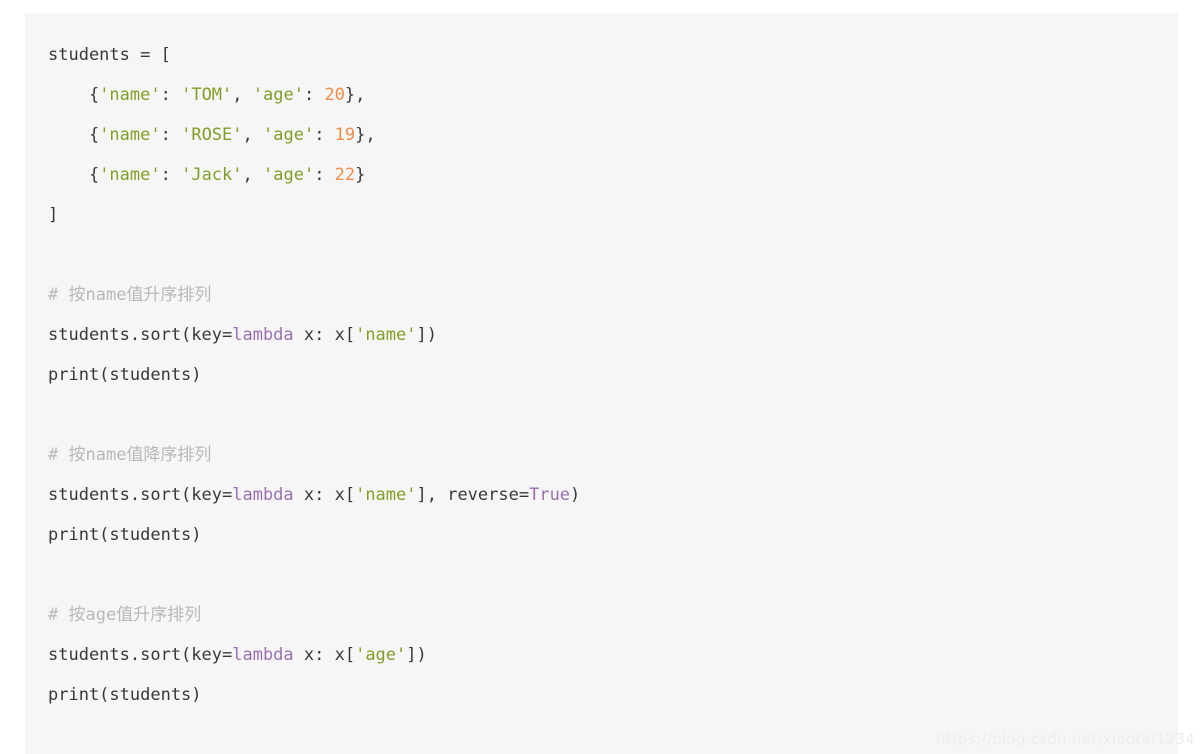 The width and height of the screenshot is (1201, 754). I want to click on code-line: {'name': 'TOM', 'age': 20},, so click(601, 95).